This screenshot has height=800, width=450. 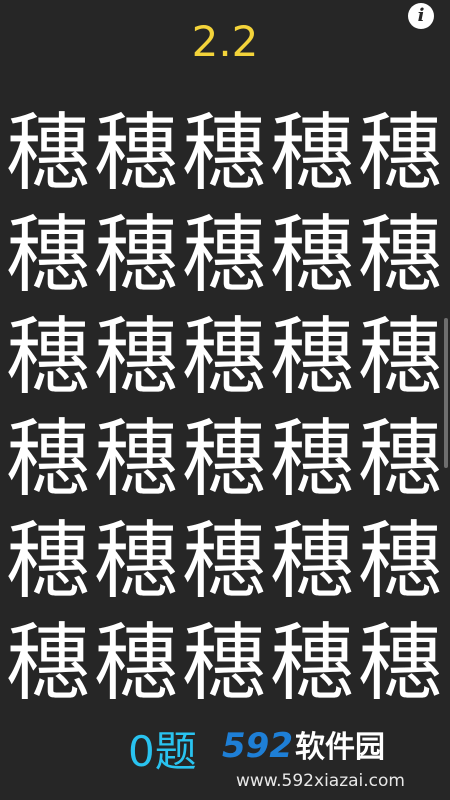 I want to click on watermark-url: www.592xiazai.com, so click(x=320, y=781).